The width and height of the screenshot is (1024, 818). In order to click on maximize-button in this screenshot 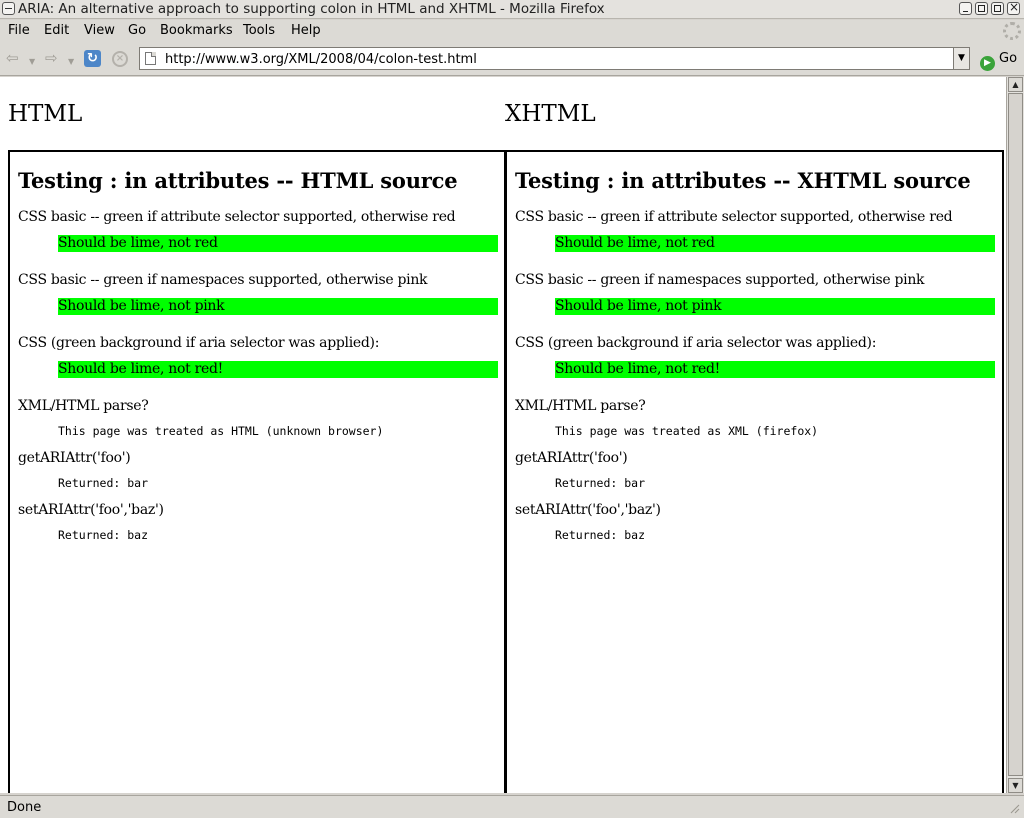, I will do `click(981, 8)`.